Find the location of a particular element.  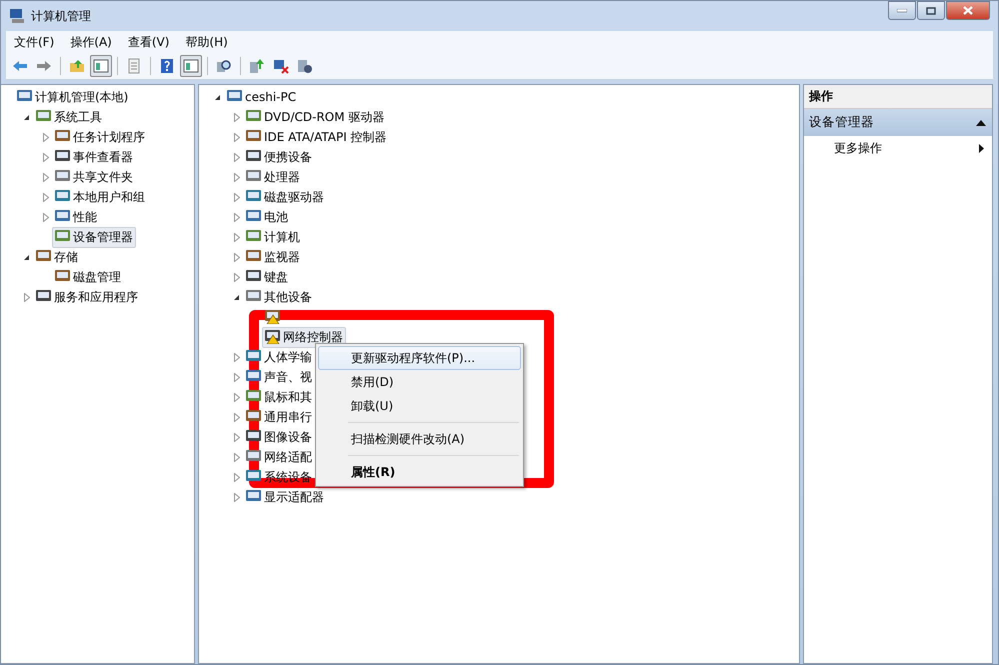

menu-item: 文件(F) is located at coordinates (34, 42).